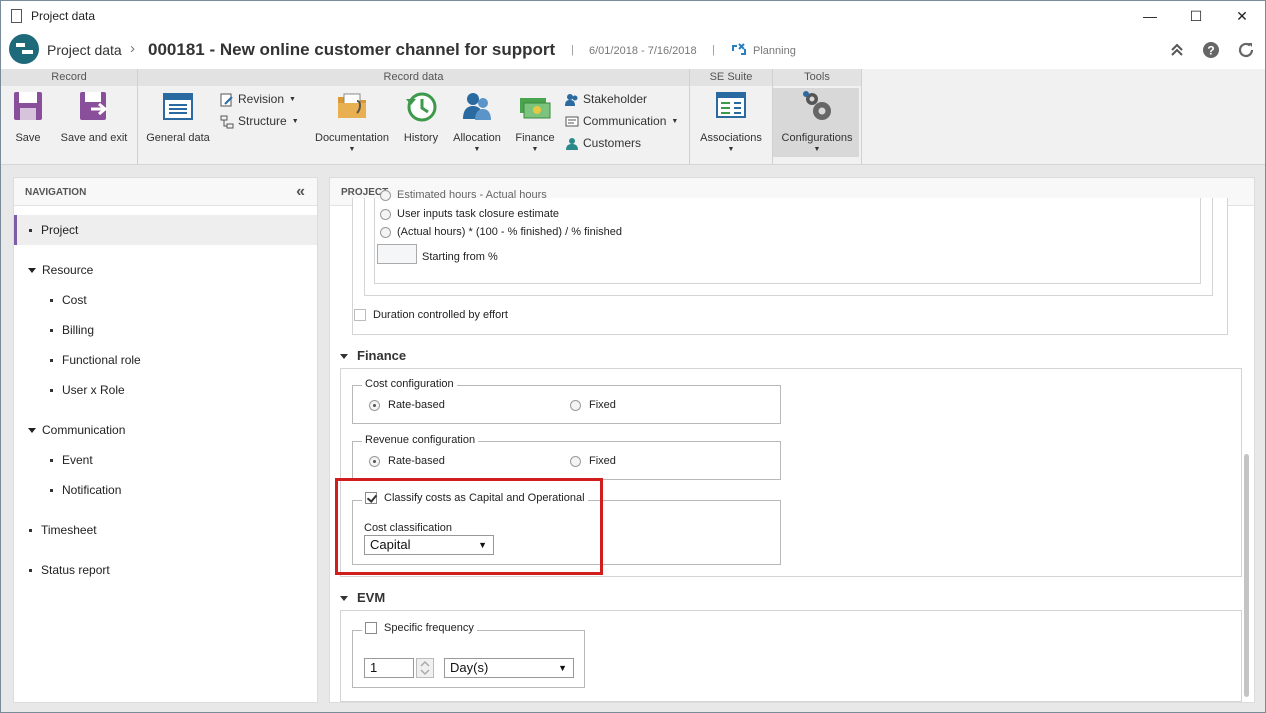 This screenshot has height=713, width=1266. I want to click on sidebar-item-billing: Billing, so click(72, 330).